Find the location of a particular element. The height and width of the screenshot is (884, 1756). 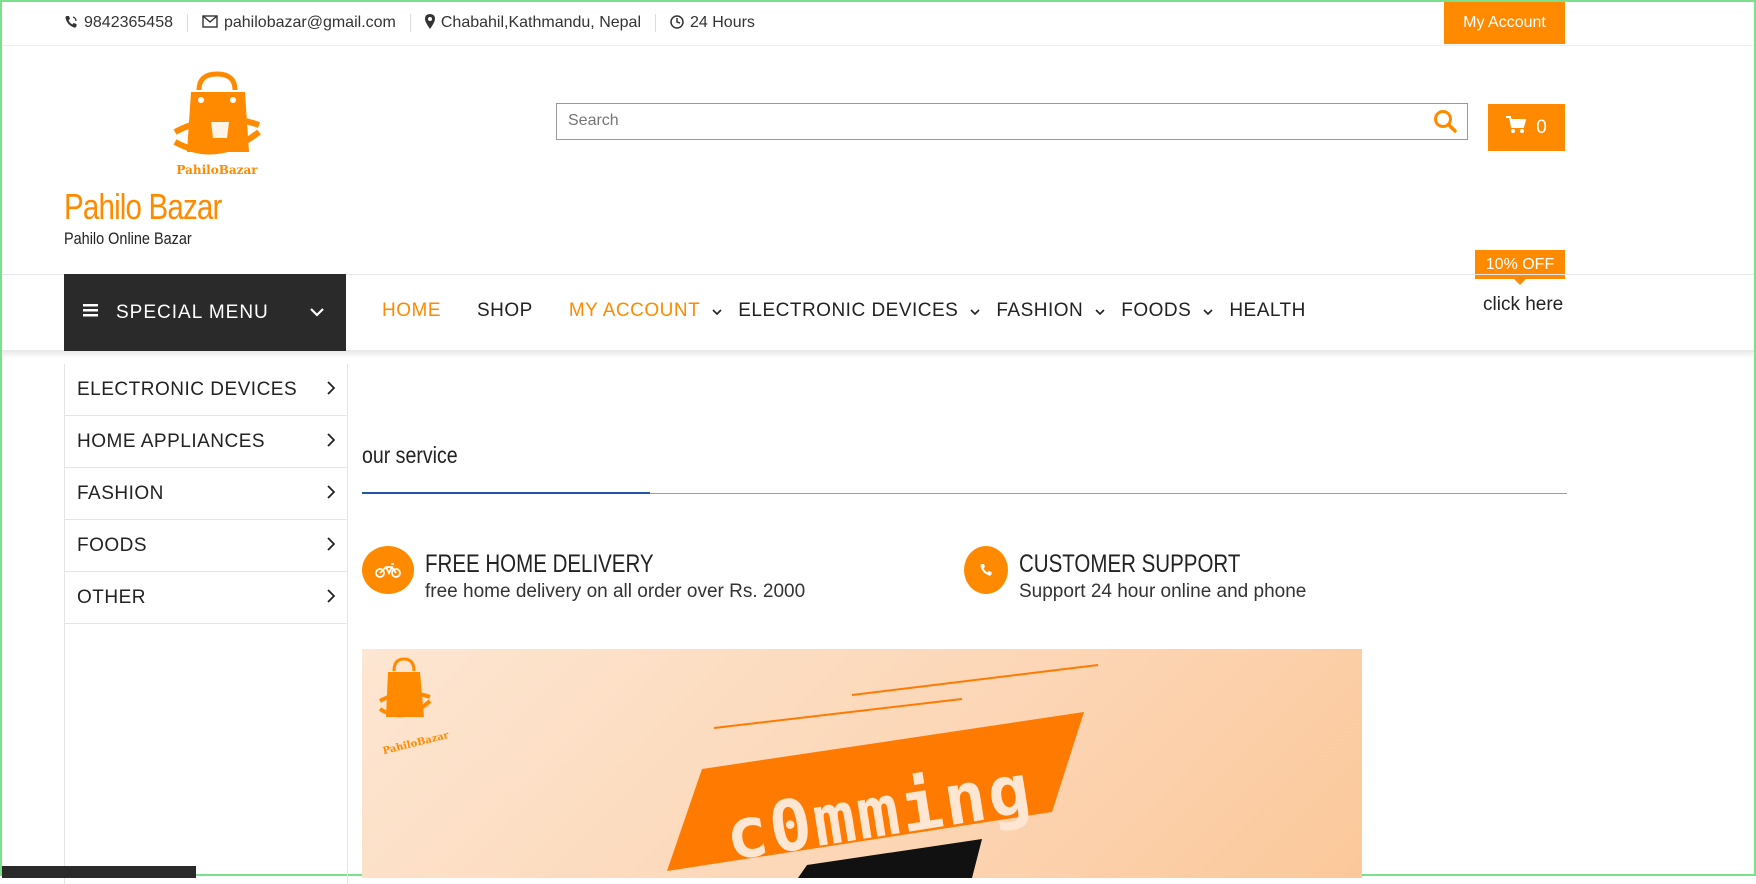

location-text: Chabahil,Kathmandu, Nepal is located at coordinates (540, 22).